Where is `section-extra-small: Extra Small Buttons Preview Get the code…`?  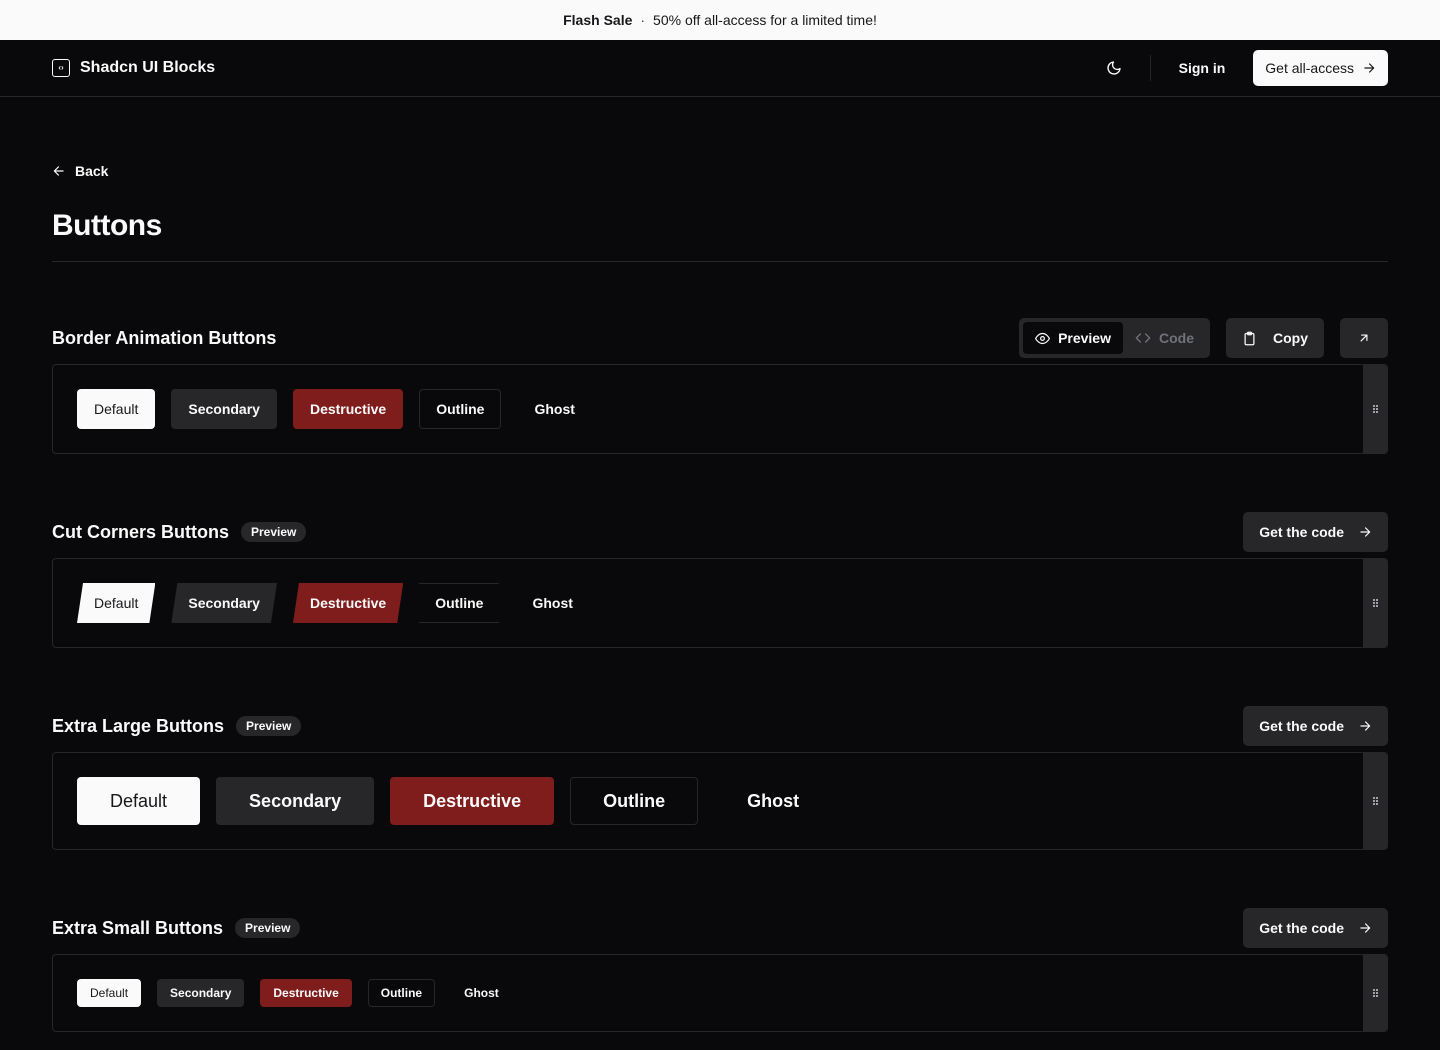
section-extra-small: Extra Small Buttons Preview Get the code… is located at coordinates (720, 970).